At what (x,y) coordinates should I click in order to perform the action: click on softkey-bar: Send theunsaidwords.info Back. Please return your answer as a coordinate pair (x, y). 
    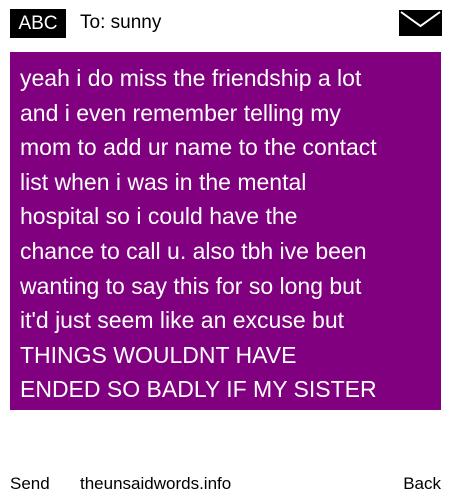
    Looking at the image, I should click on (225, 485).